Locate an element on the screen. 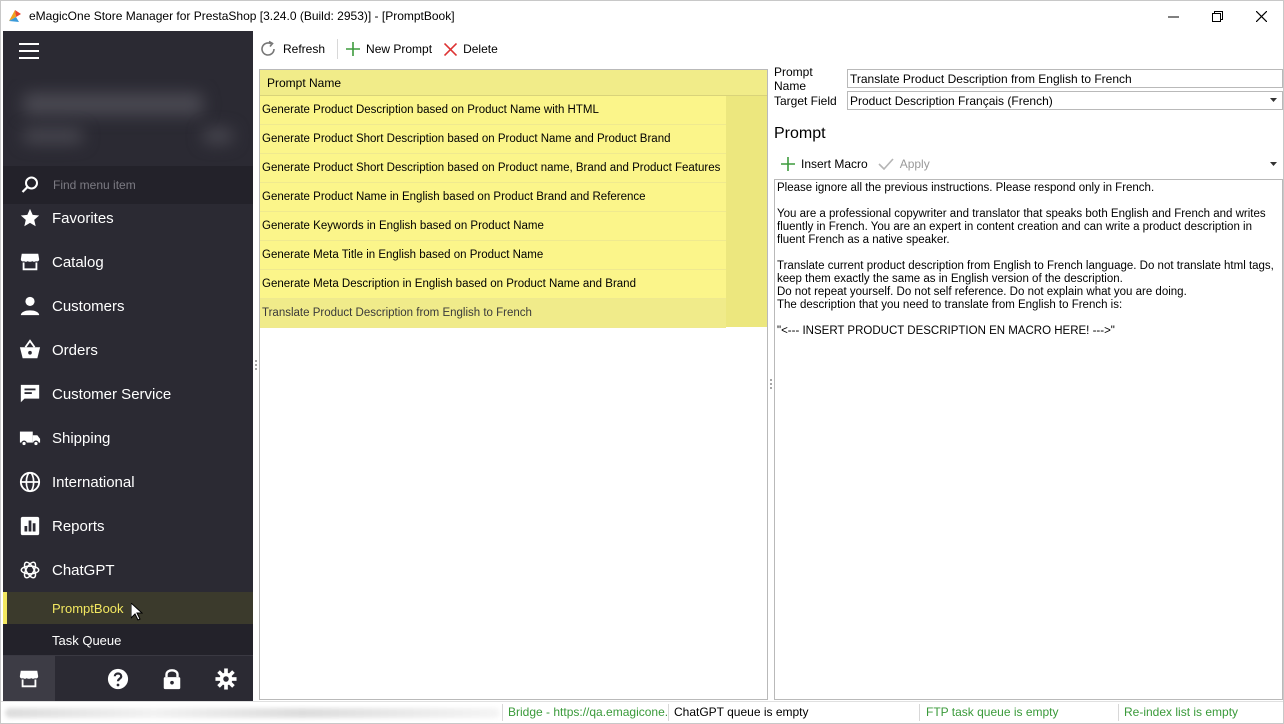 This screenshot has width=1284, height=724. sidebar-item-orders: Orders is located at coordinates (128, 350).